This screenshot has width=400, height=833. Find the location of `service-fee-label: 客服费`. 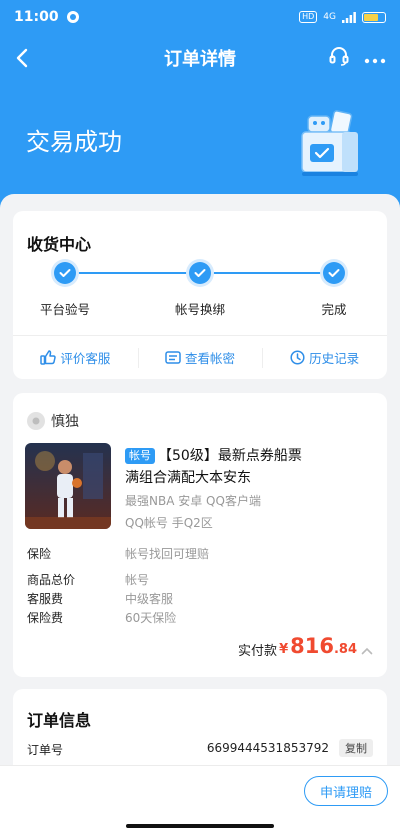

service-fee-label: 客服费 is located at coordinates (45, 599).